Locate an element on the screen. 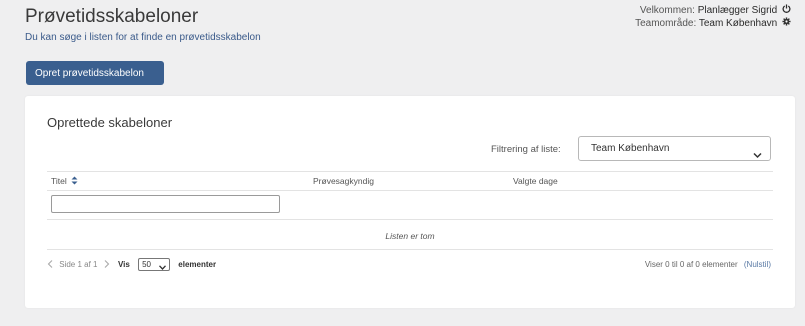  page-info: Side 1 af 1 is located at coordinates (78, 264).